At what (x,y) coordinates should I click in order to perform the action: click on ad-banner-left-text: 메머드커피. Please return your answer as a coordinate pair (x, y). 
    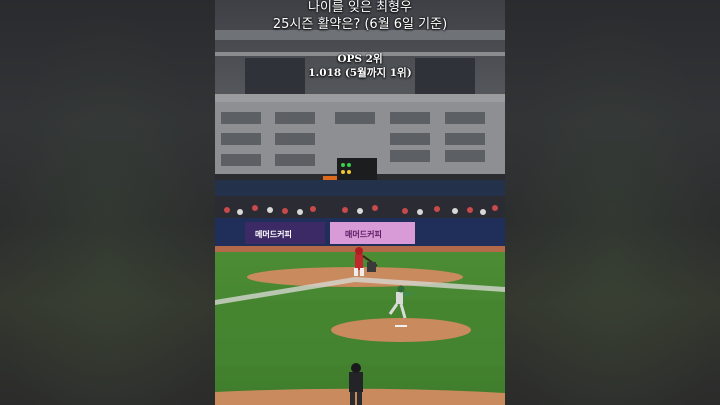
    Looking at the image, I should click on (273, 234).